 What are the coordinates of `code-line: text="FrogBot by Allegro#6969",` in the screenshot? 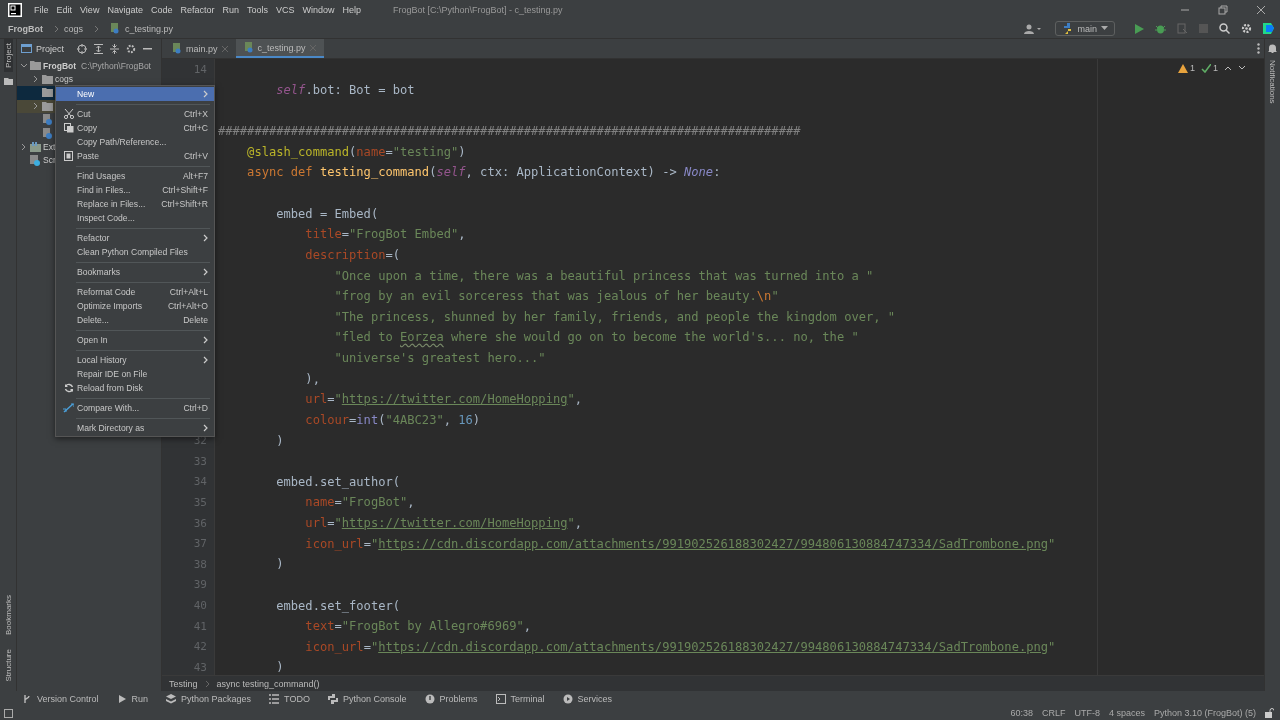 It's located at (418, 626).